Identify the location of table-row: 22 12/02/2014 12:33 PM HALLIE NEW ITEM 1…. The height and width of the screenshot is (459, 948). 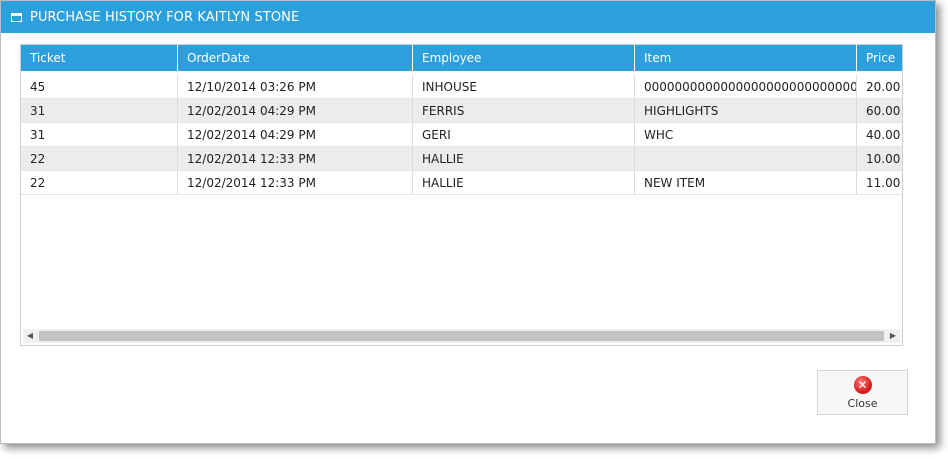
(461, 183).